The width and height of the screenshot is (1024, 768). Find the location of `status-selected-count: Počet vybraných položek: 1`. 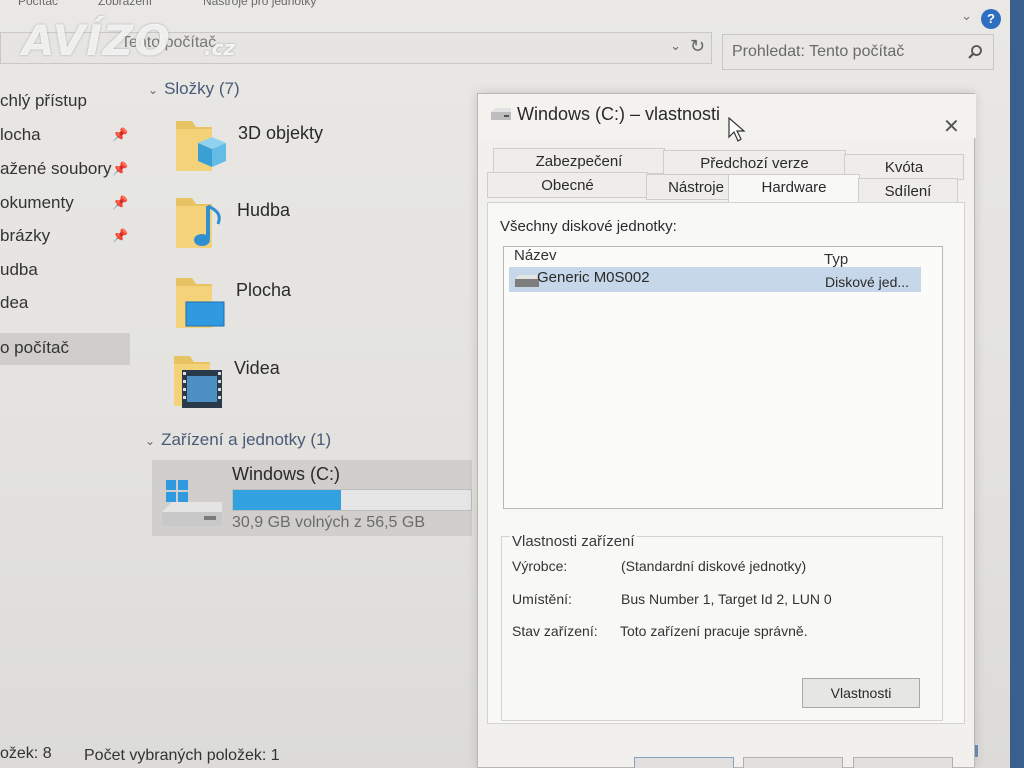

status-selected-count: Počet vybraných položek: 1 is located at coordinates (182, 755).